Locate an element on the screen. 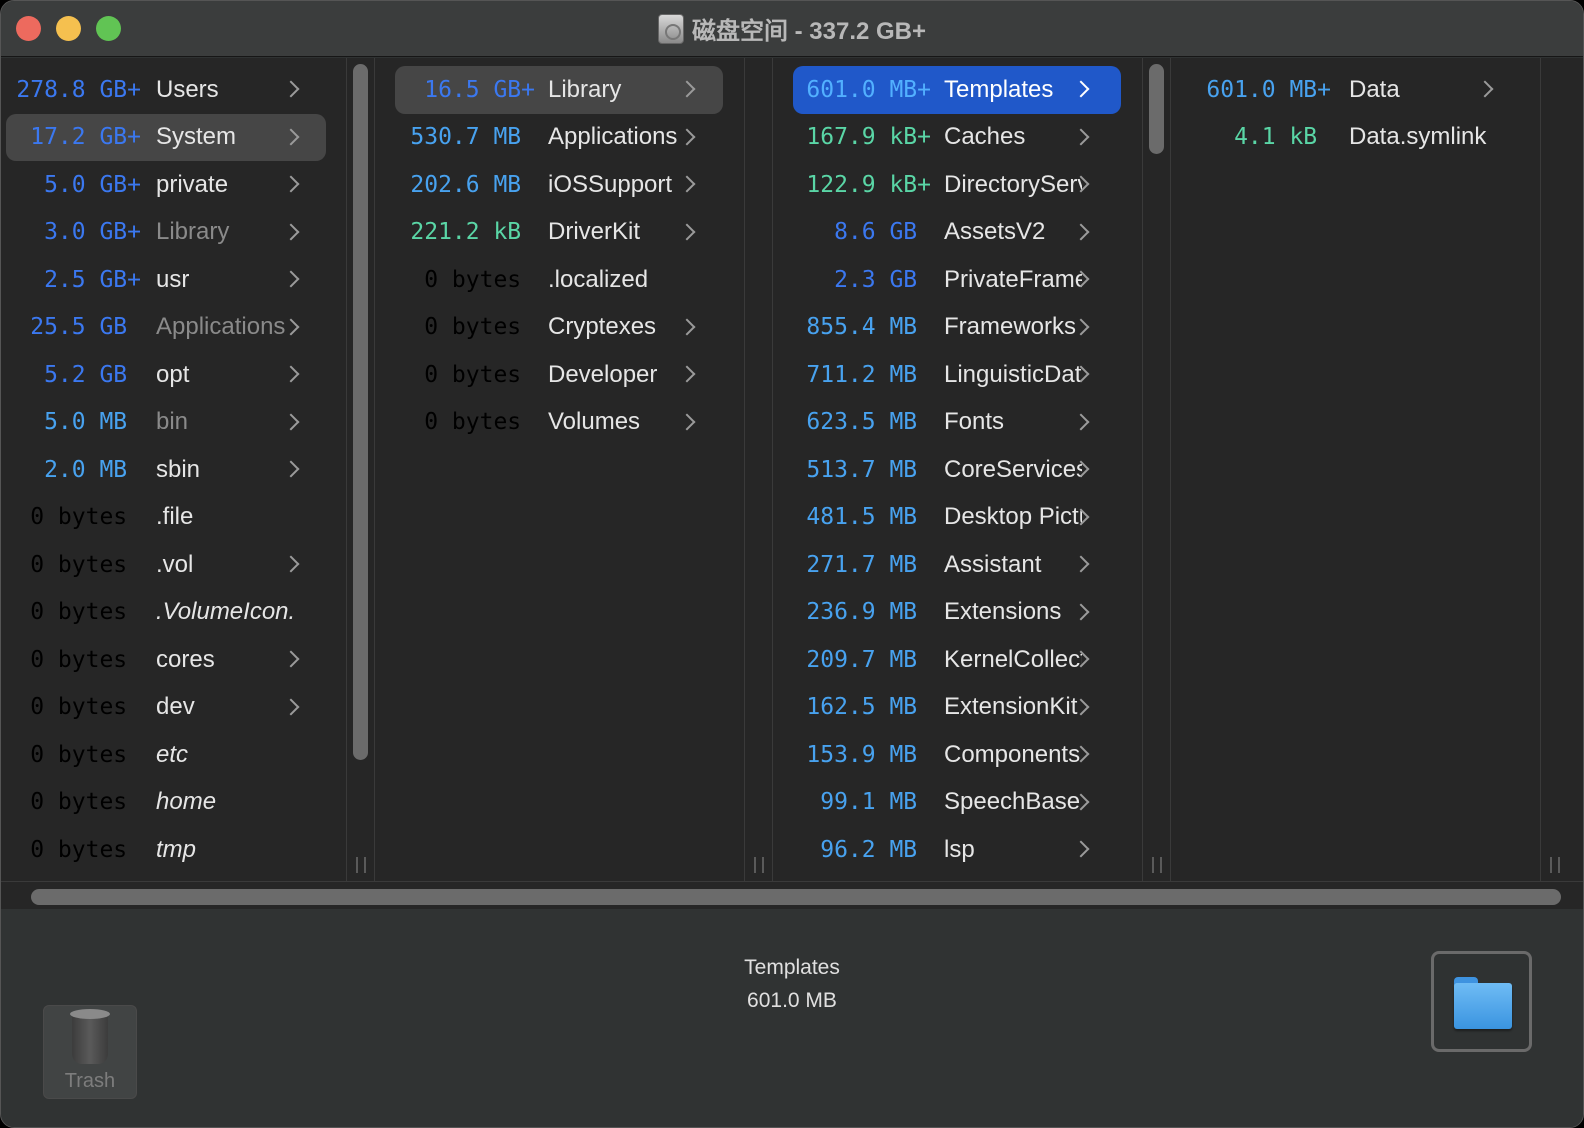  list-item: 16.5 GB+ Library is located at coordinates (559, 90).